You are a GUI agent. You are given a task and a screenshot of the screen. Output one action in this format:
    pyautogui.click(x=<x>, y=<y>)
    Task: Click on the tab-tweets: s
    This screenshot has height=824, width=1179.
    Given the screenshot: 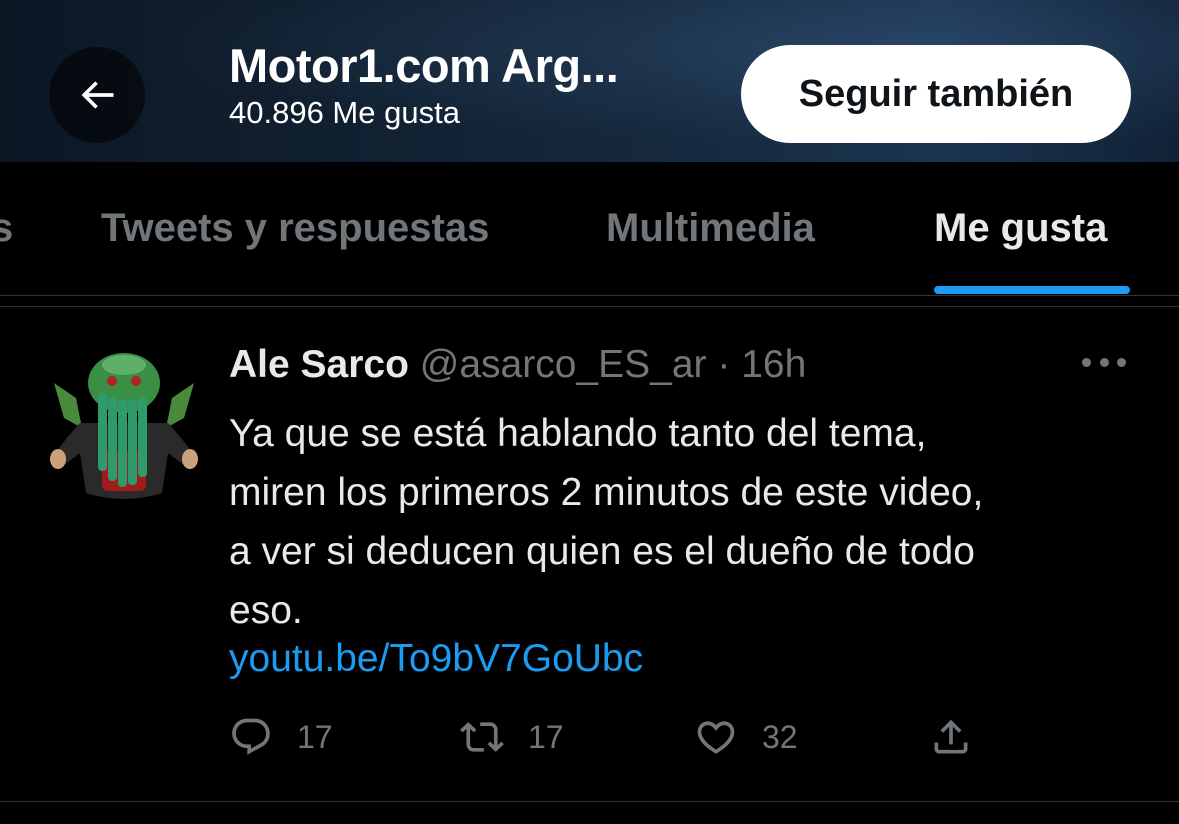 What is the action you would take?
    pyautogui.click(x=6, y=228)
    